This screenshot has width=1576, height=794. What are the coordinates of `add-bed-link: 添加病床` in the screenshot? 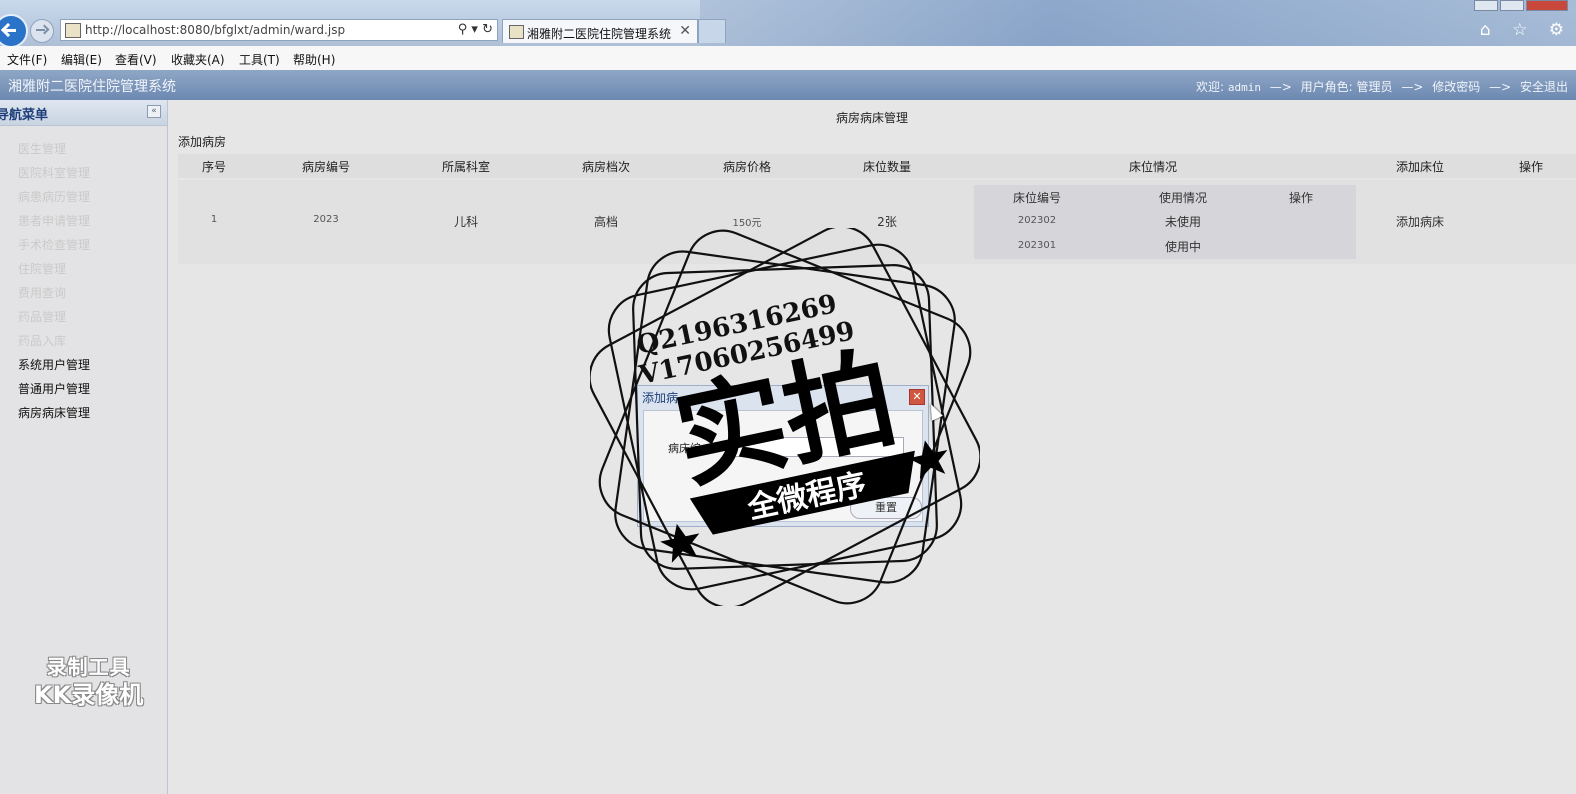 It's located at (1420, 221).